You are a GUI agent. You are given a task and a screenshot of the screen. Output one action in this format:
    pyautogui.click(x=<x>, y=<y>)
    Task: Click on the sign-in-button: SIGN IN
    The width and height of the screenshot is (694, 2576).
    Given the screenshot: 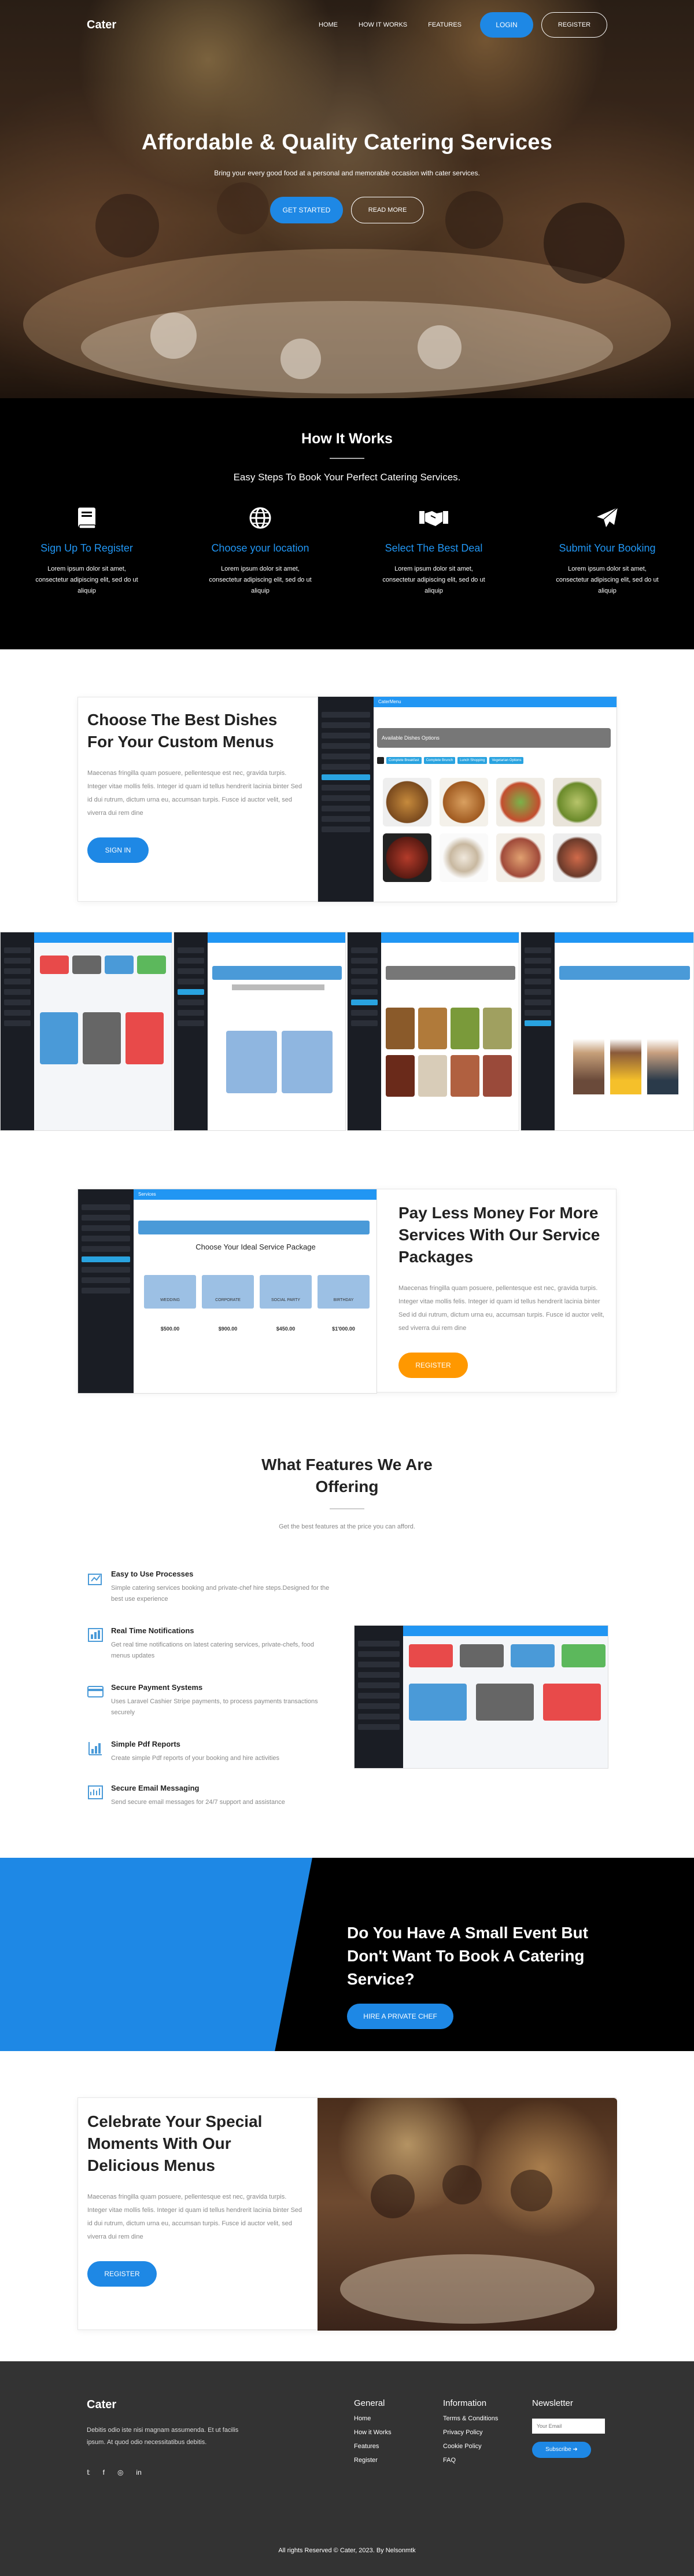 What is the action you would take?
    pyautogui.click(x=118, y=850)
    